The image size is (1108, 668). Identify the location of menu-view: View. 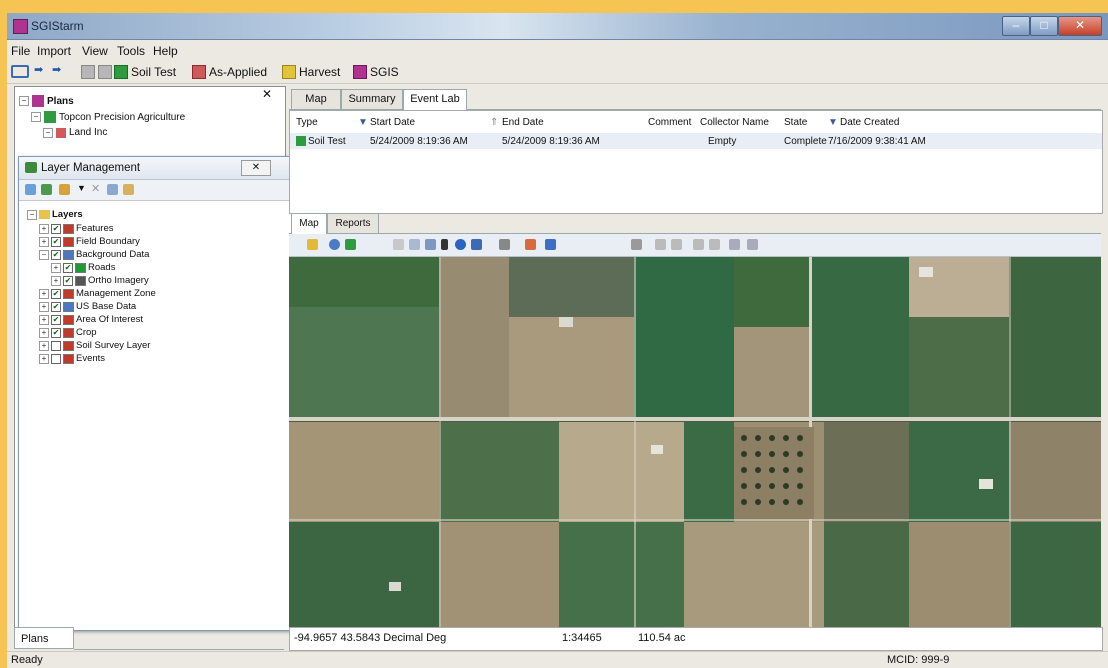
(95, 51).